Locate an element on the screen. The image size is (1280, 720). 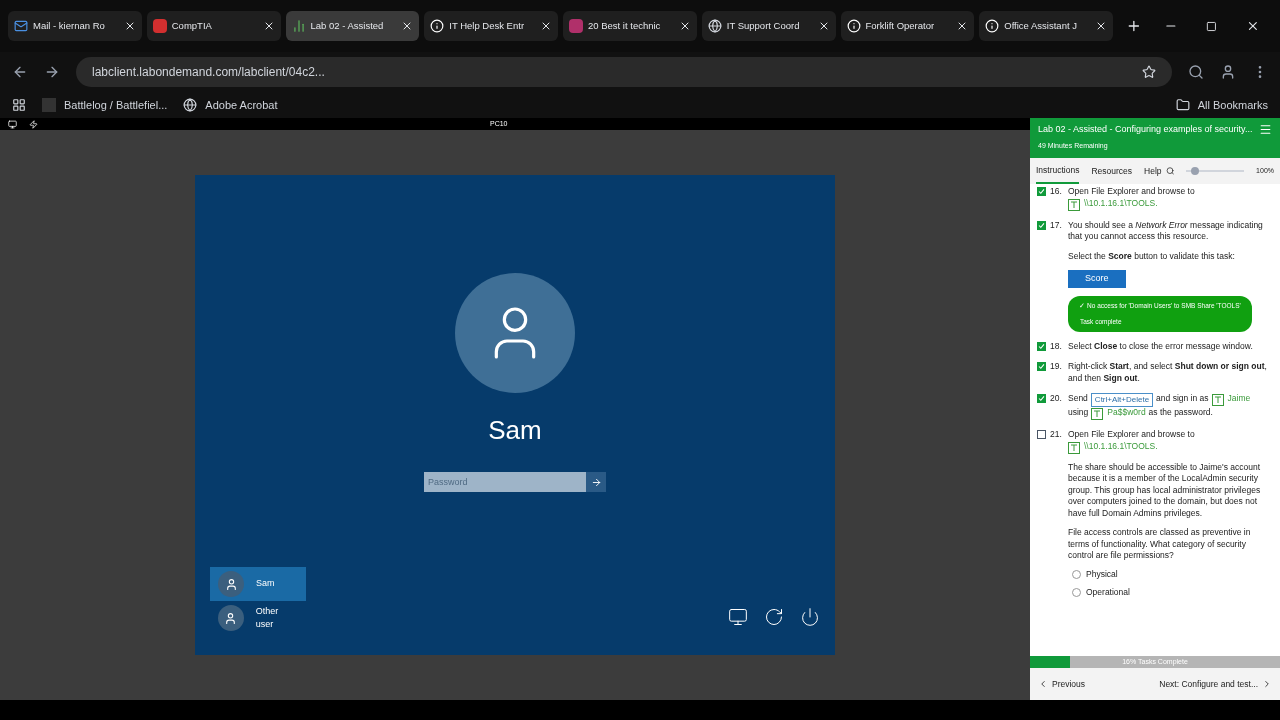
task-number: 21. is located at coordinates (1056, 435).